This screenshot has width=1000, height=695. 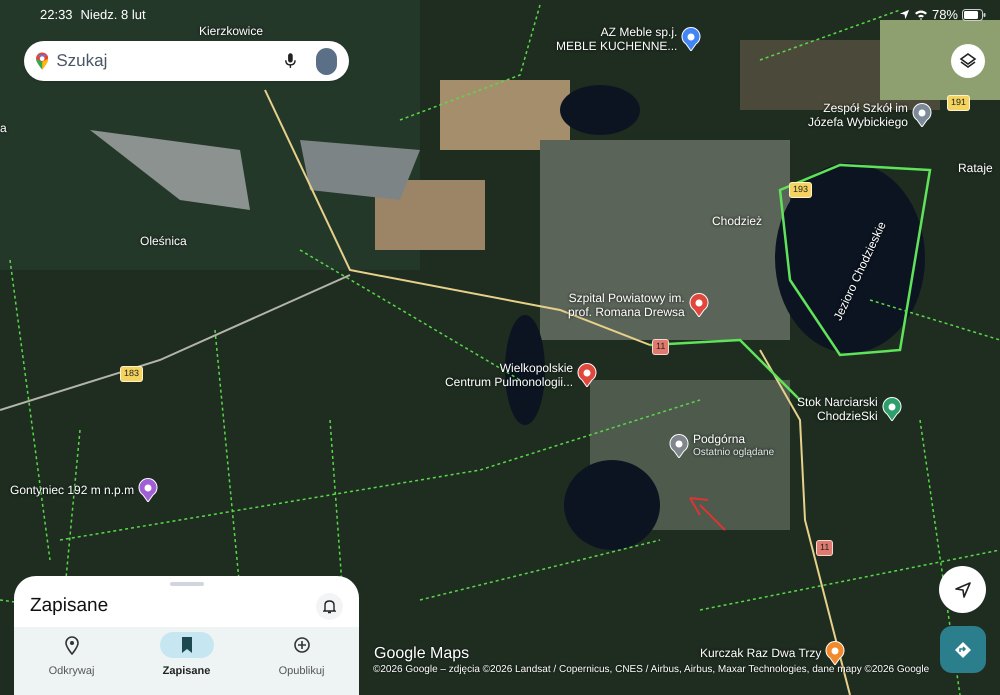 What do you see at coordinates (865, 108) in the screenshot?
I see `poi-label: Zespół Szkół im` at bounding box center [865, 108].